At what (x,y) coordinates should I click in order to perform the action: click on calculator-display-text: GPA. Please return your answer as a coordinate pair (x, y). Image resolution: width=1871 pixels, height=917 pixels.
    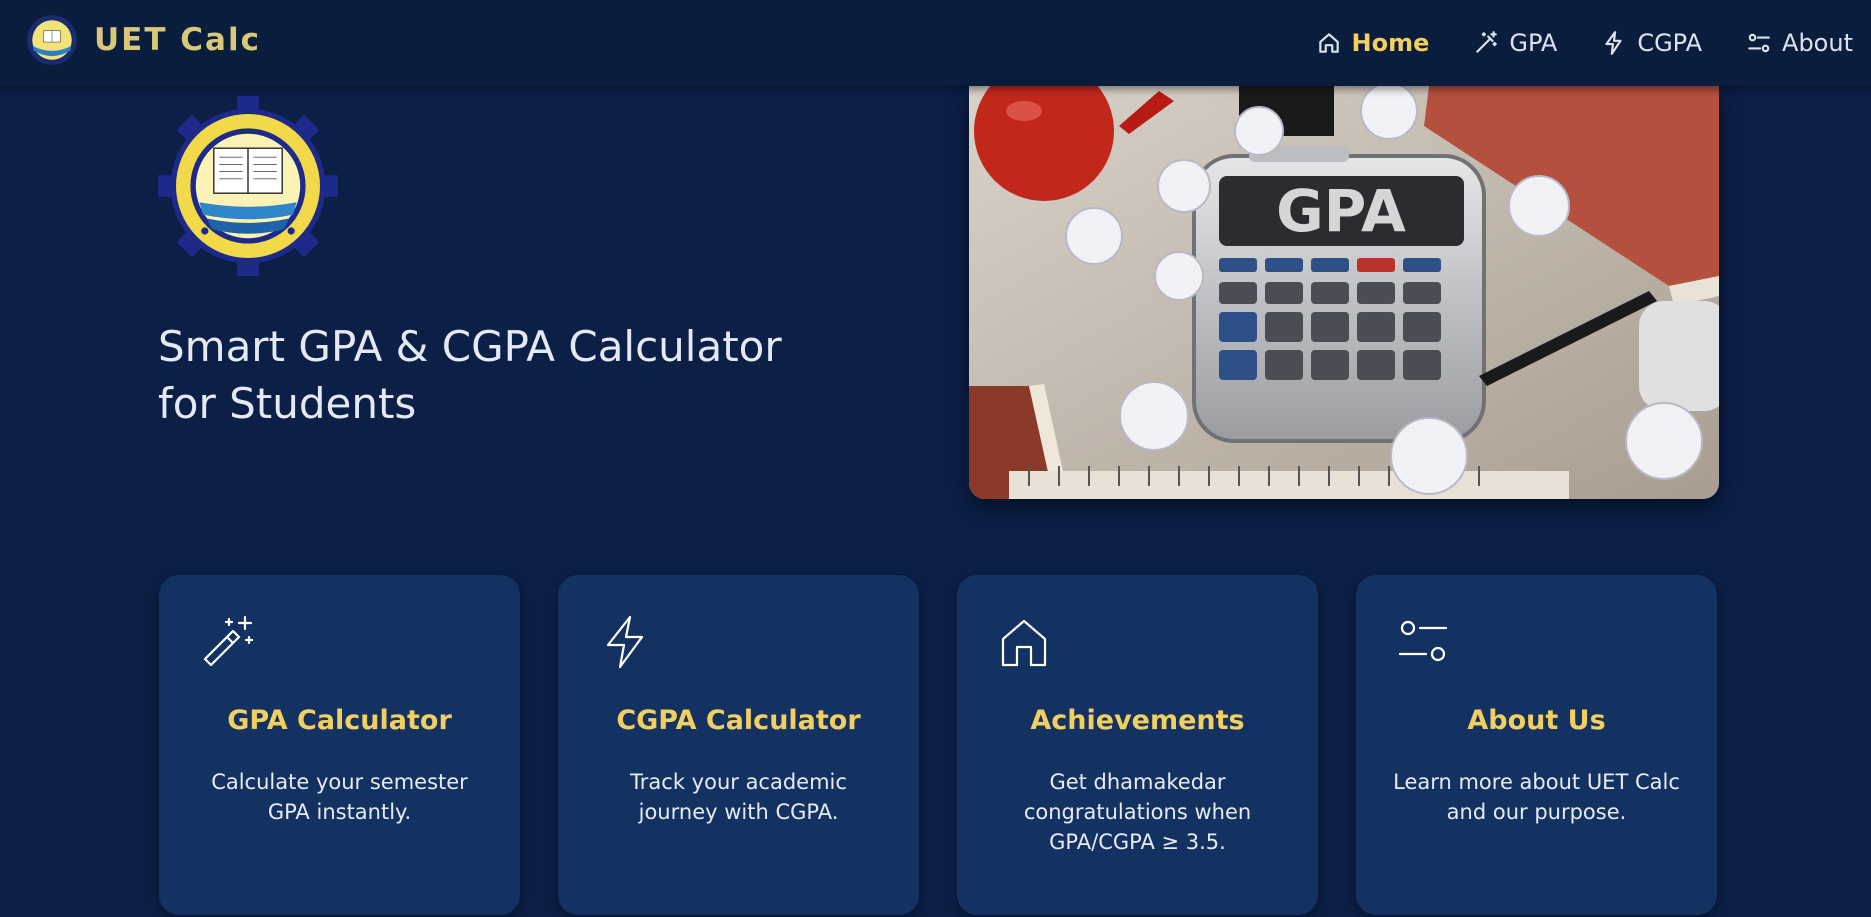
    Looking at the image, I should click on (1341, 211).